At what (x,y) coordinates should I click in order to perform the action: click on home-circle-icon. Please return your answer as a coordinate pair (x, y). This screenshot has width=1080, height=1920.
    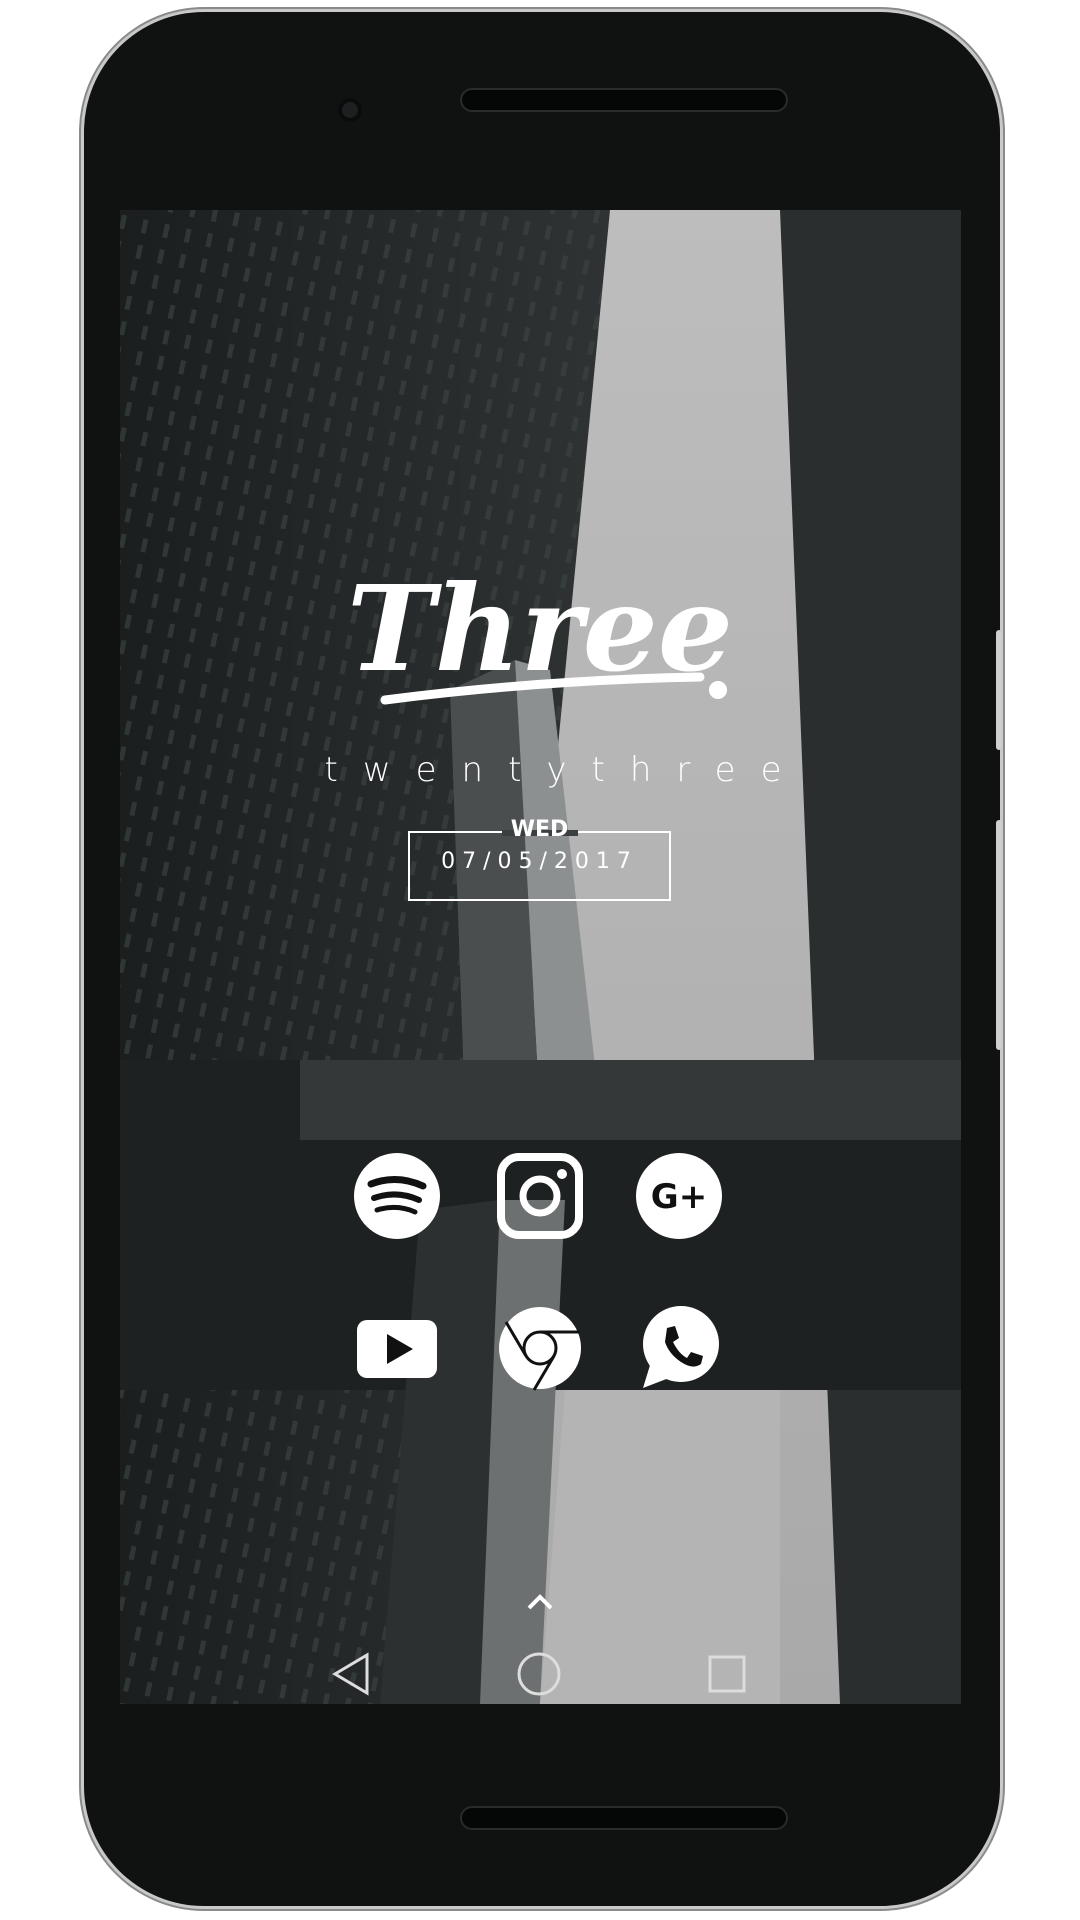
    Looking at the image, I should click on (539, 1674).